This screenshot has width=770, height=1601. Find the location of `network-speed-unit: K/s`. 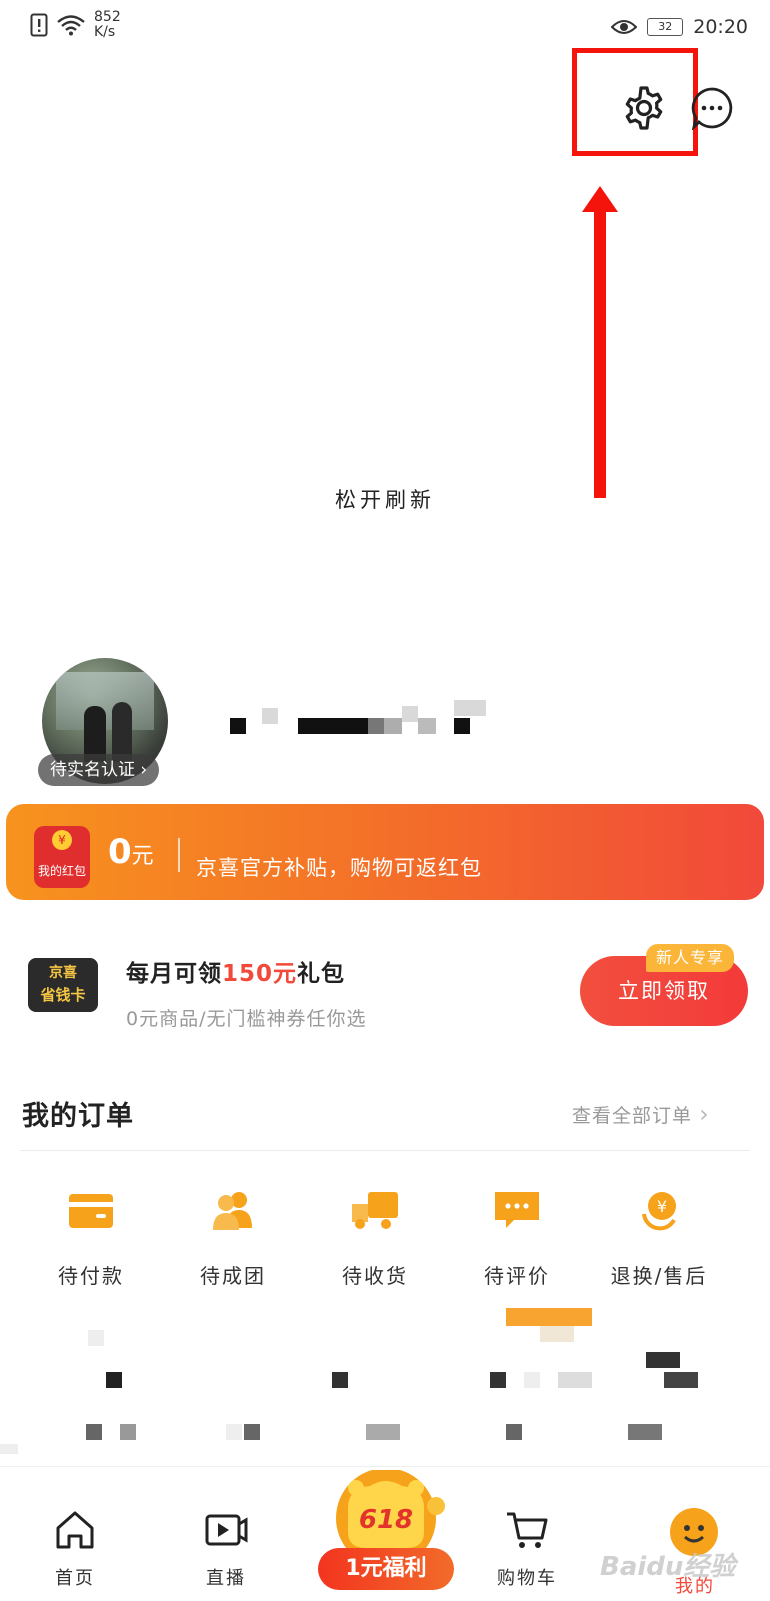

network-speed-unit: K/s is located at coordinates (105, 32).